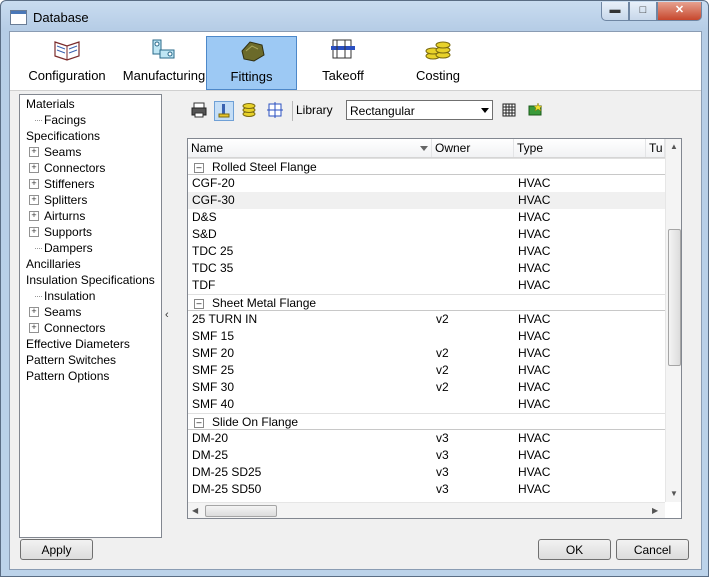  Describe the element at coordinates (53, 264) in the screenshot. I see `tree-item-ancillaries: Ancillaries` at that location.